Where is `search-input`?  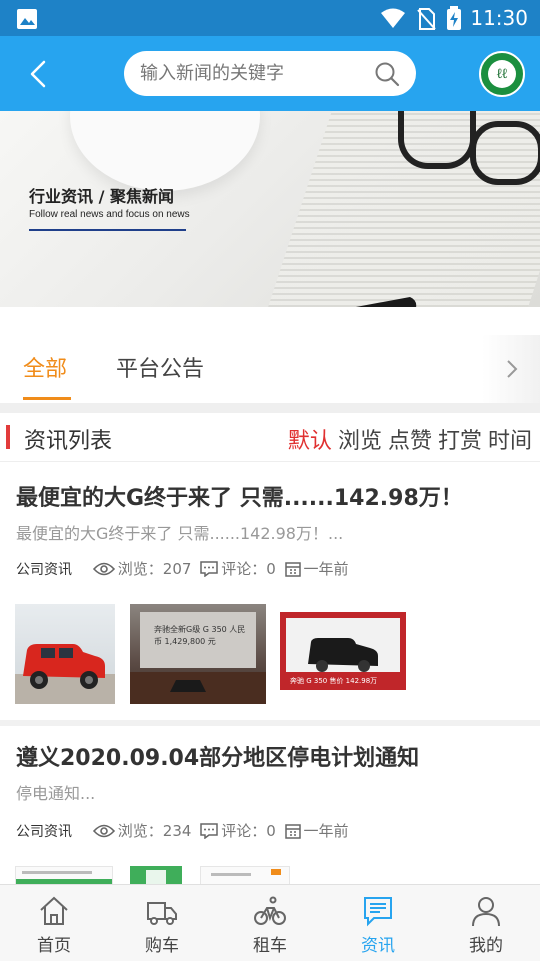 search-input is located at coordinates (250, 73).